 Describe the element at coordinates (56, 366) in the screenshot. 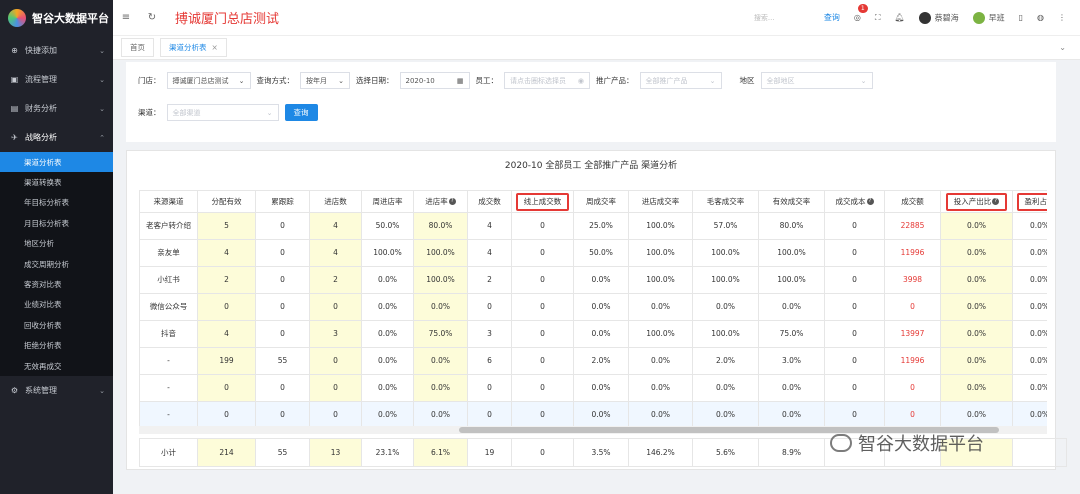

I see `submenu-item: 无效再成交` at that location.